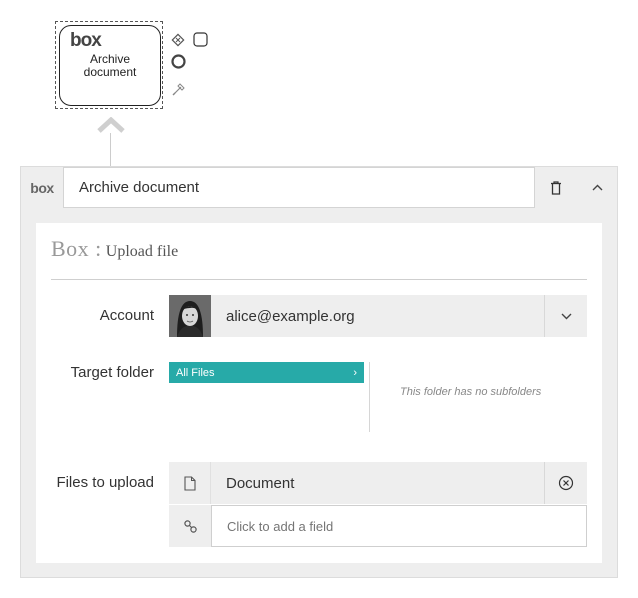  What do you see at coordinates (195, 372) in the screenshot?
I see `folder-item-label: All Files` at bounding box center [195, 372].